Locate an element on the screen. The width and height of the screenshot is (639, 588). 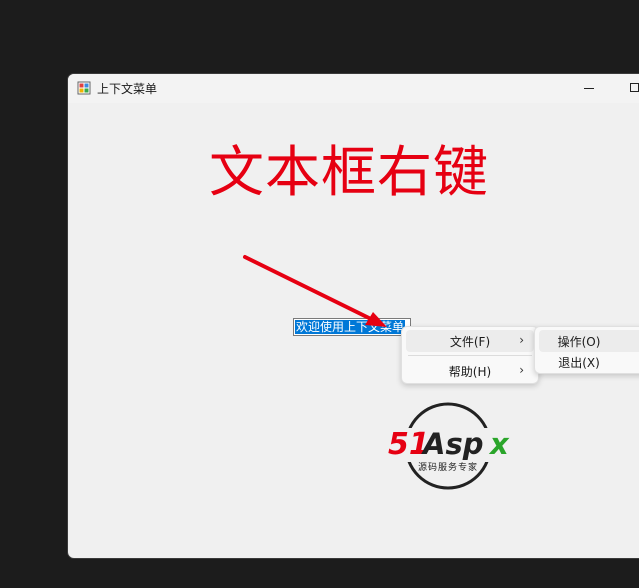
text-input: 欢迎使用上下文菜单 is located at coordinates (352, 327).